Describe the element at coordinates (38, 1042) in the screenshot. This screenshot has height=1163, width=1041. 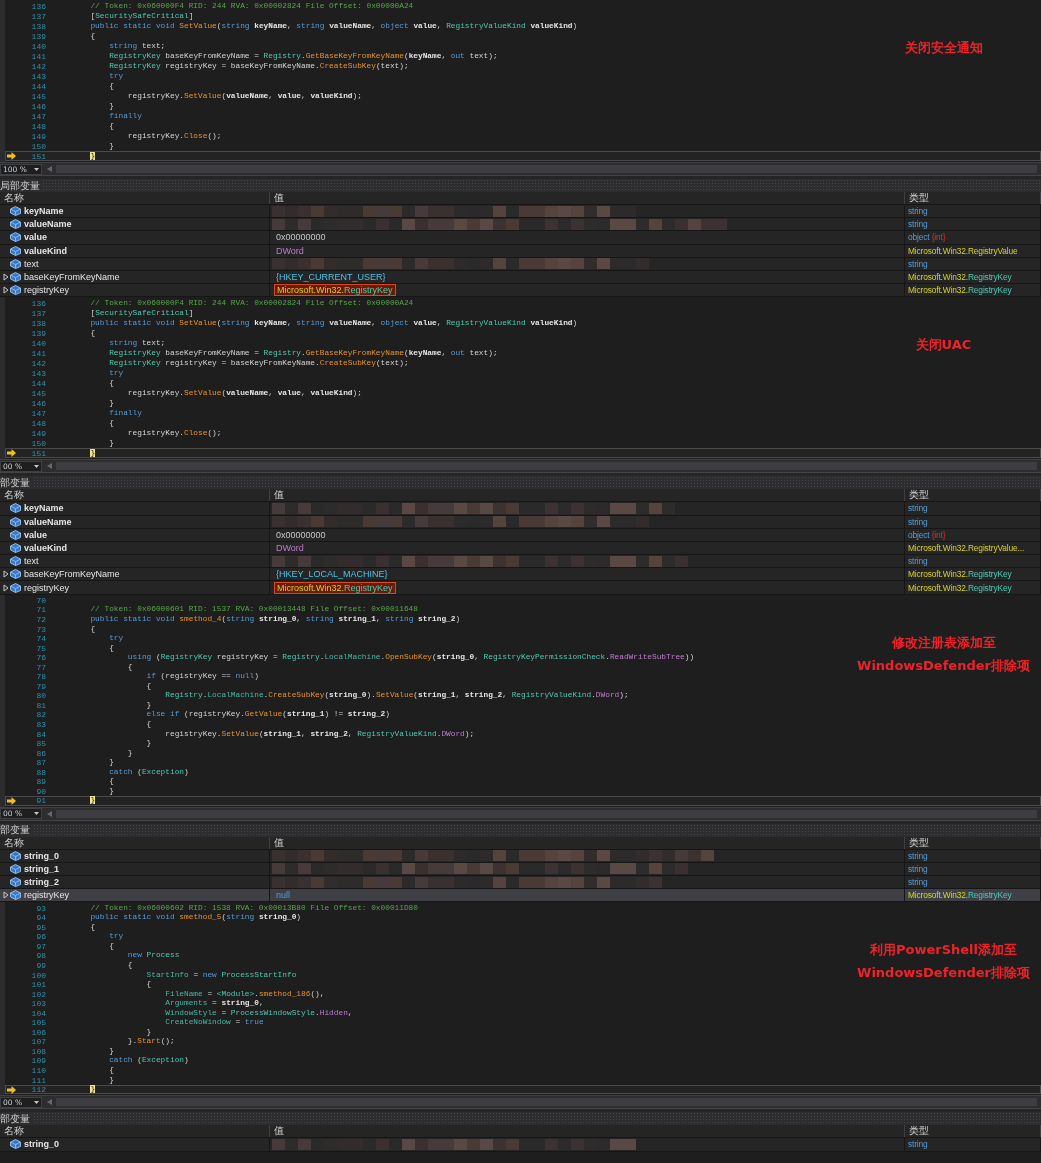
I see `line-number: 107` at that location.